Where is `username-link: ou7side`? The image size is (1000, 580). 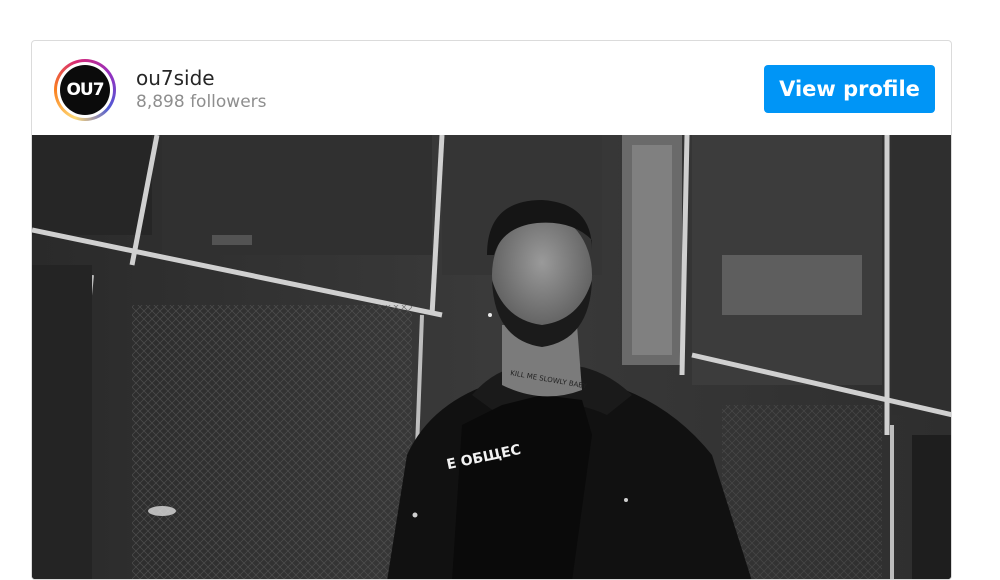 username-link: ou7side is located at coordinates (201, 78).